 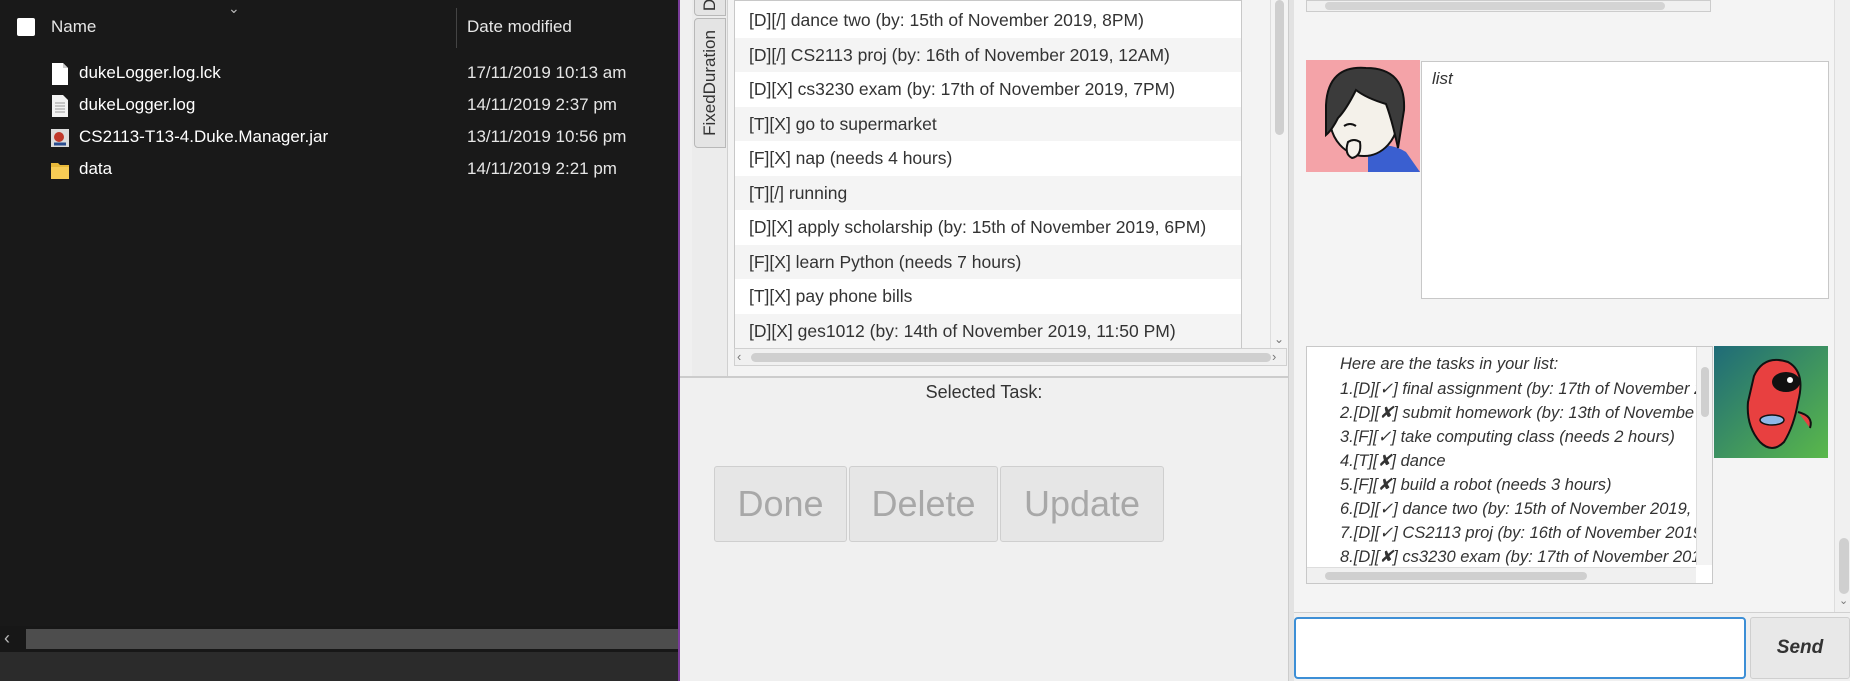 I want to click on file-name: dukeLogger.log.lck, so click(x=150, y=72).